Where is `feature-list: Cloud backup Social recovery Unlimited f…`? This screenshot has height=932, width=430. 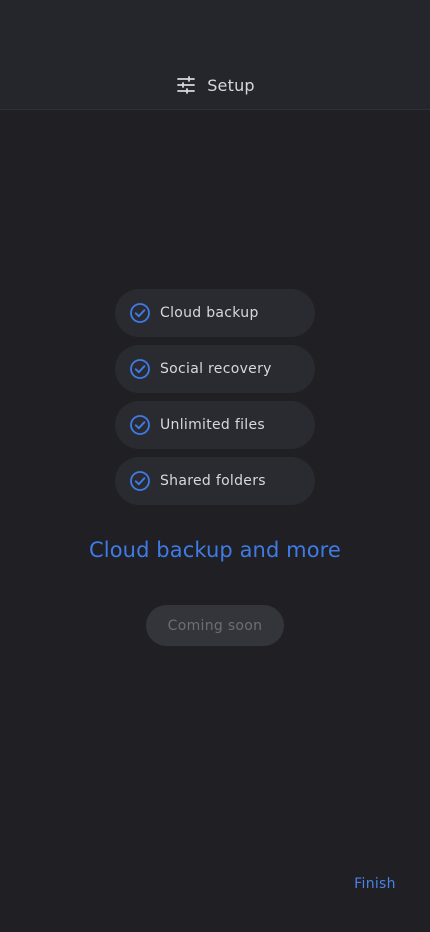
feature-list: Cloud backup Social recovery Unlimited f… is located at coordinates (215, 401).